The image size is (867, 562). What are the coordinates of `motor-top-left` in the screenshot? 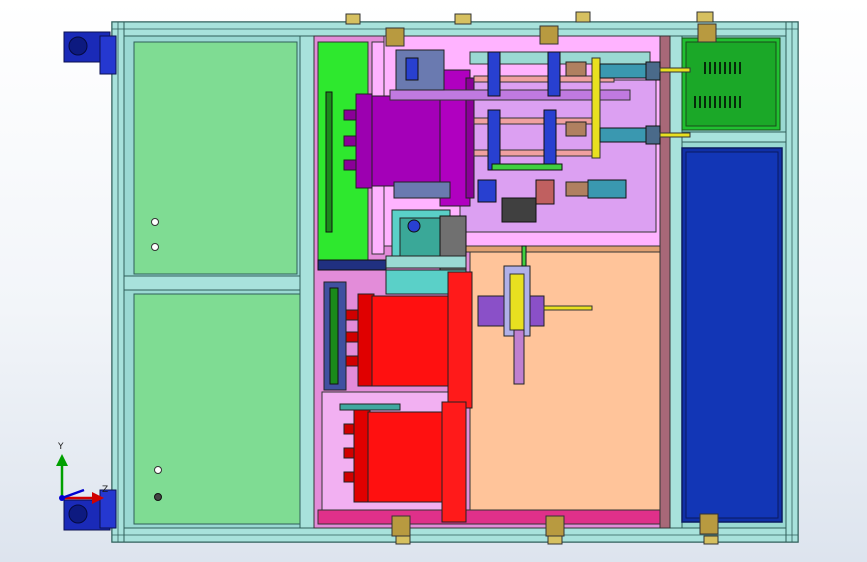 It's located at (90, 53).